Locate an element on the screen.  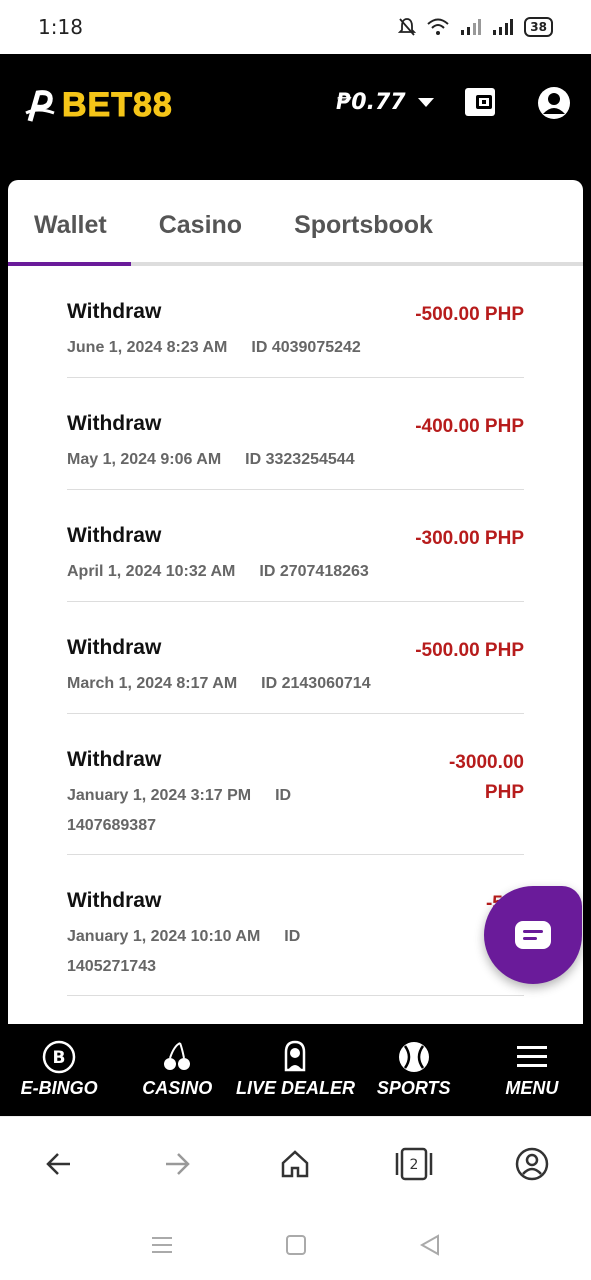
pagcor-logo-icon is located at coordinates (40, 105).